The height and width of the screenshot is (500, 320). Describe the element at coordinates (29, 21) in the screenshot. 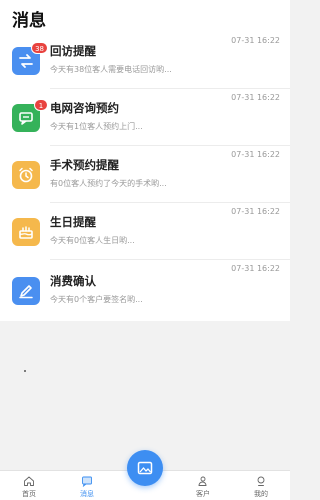

I see `page-title: 消息` at that location.